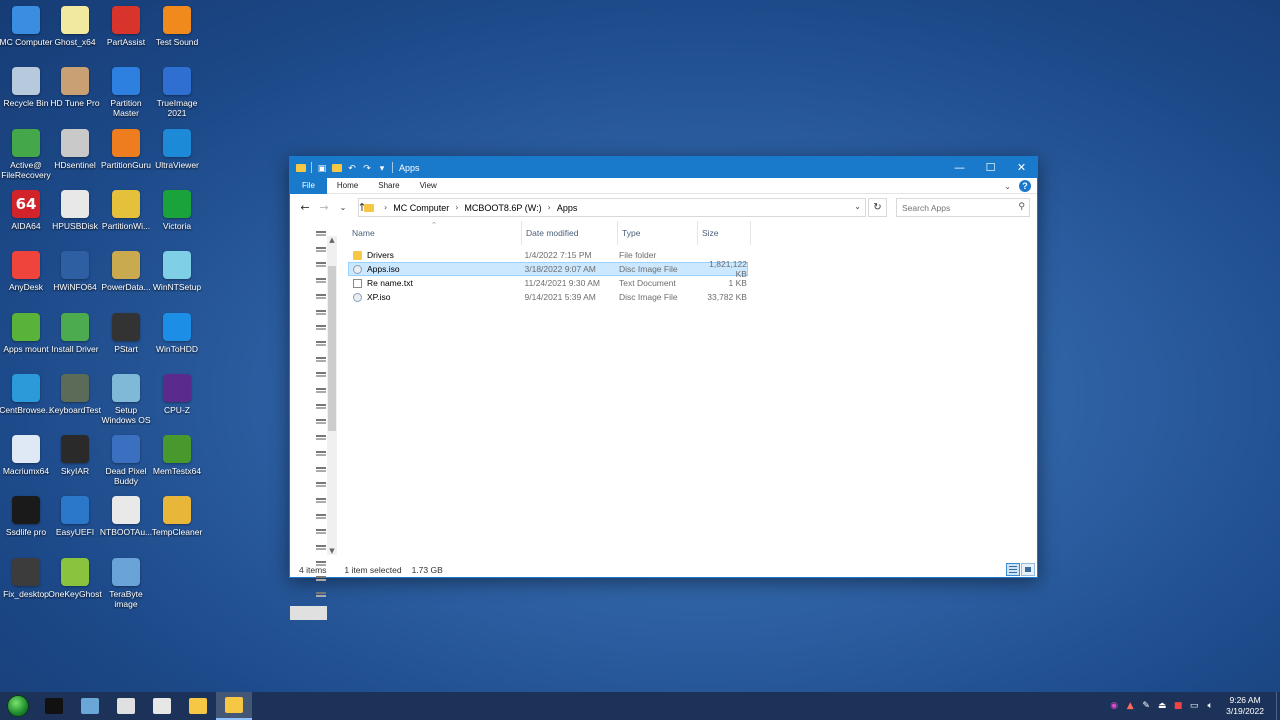 The image size is (1280, 720). Describe the element at coordinates (352, 168) in the screenshot. I see `undo-icon: ↶` at that location.